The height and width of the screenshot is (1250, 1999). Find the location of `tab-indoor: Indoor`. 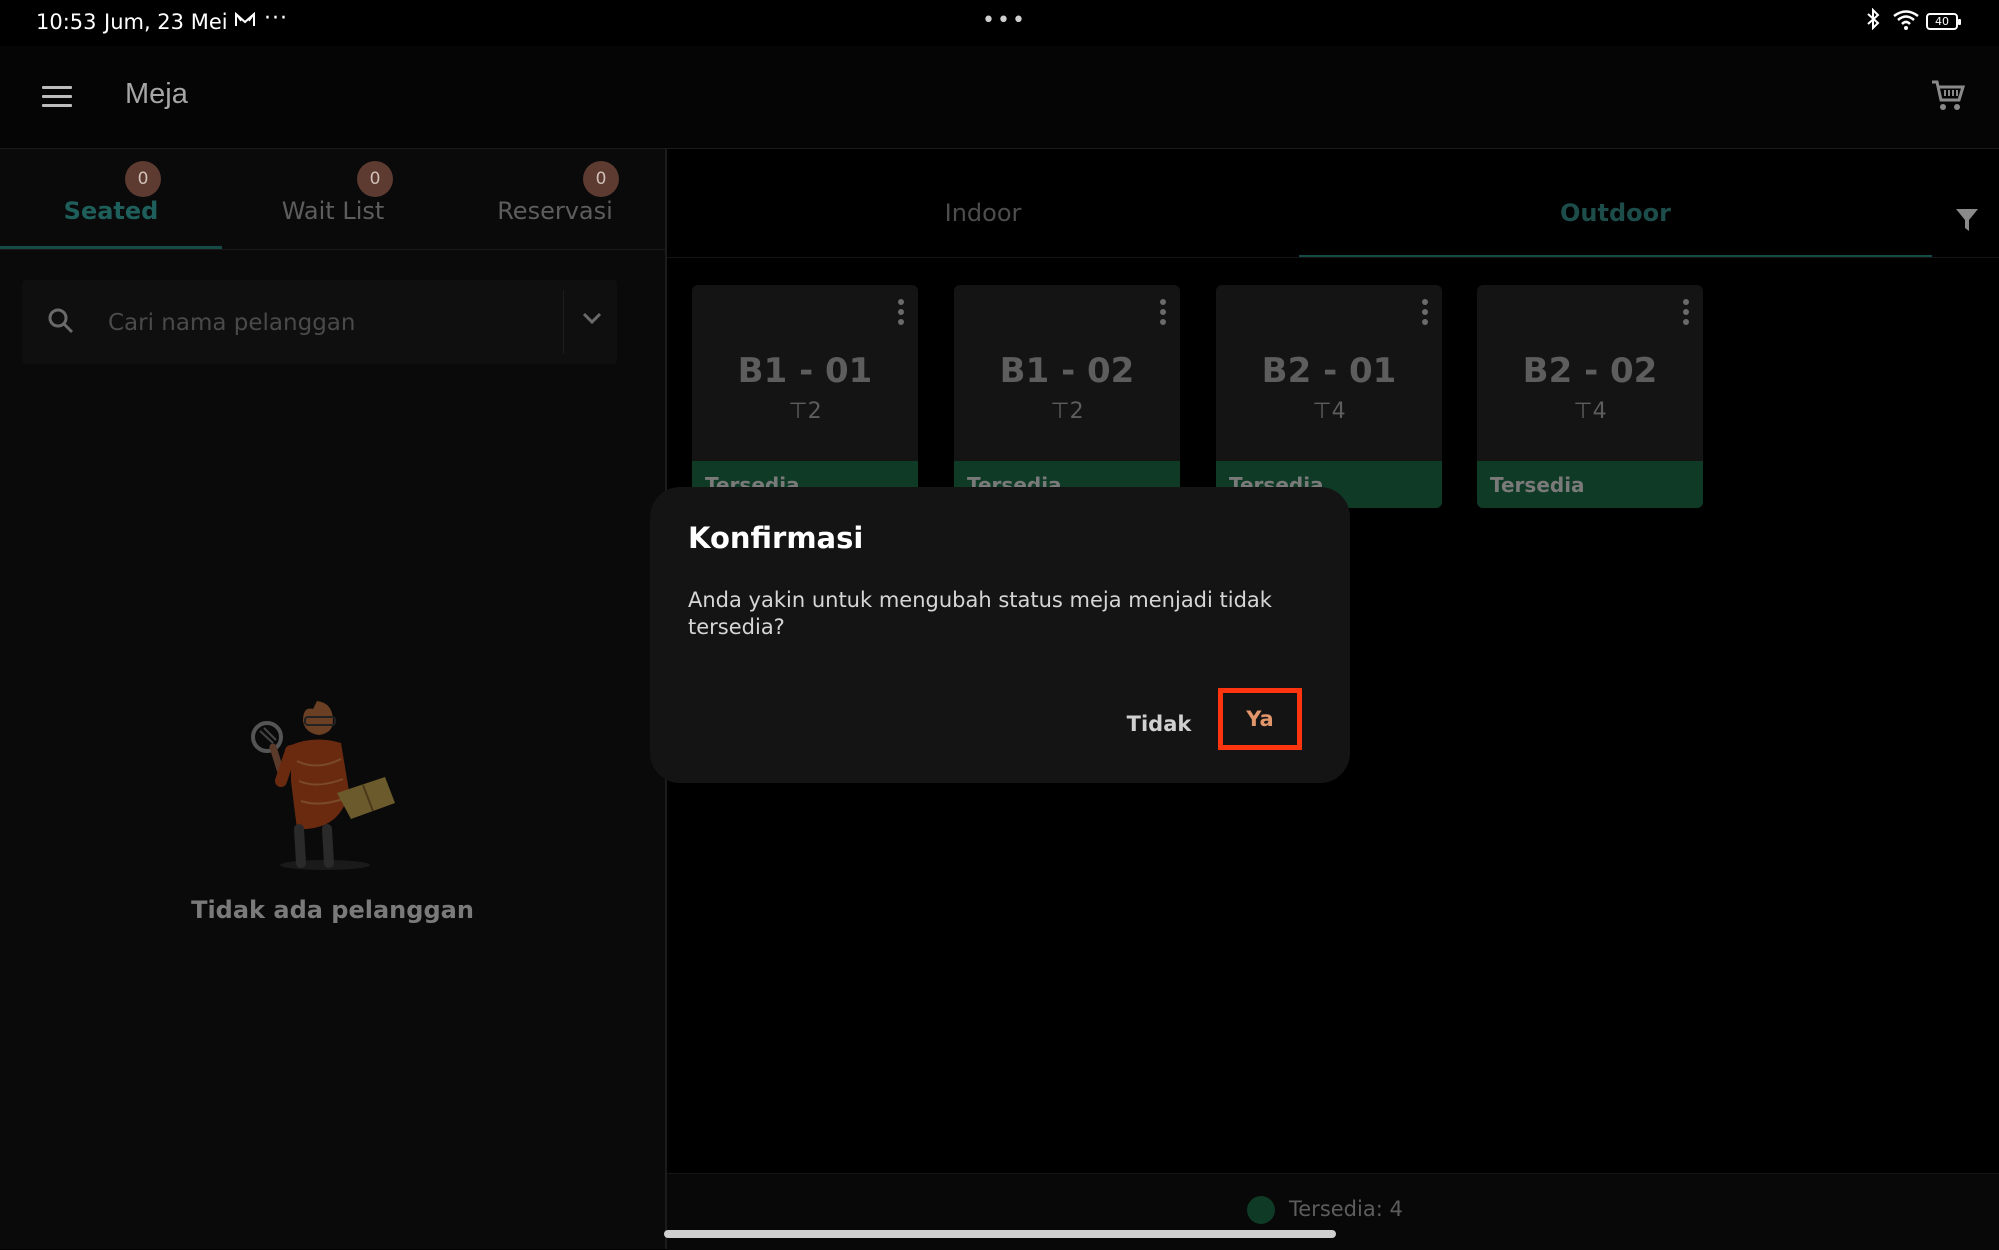

tab-indoor: Indoor is located at coordinates (983, 201).